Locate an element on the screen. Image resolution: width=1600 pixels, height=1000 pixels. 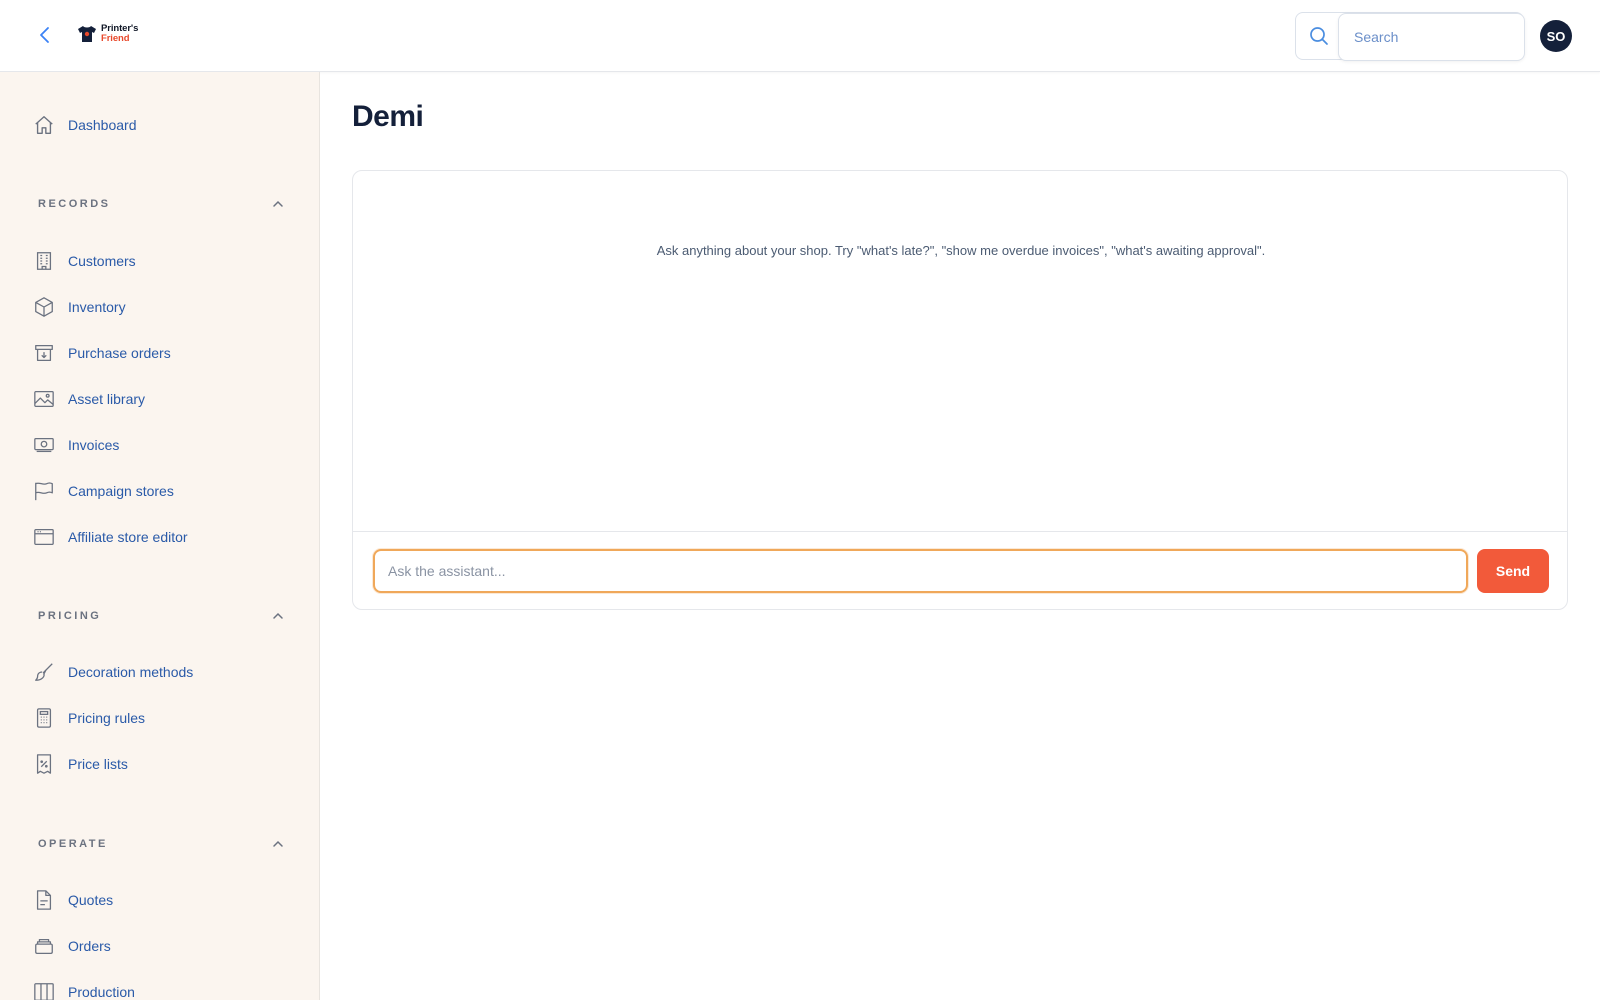
sidebar-item-label: Campaign stores is located at coordinates (121, 491).